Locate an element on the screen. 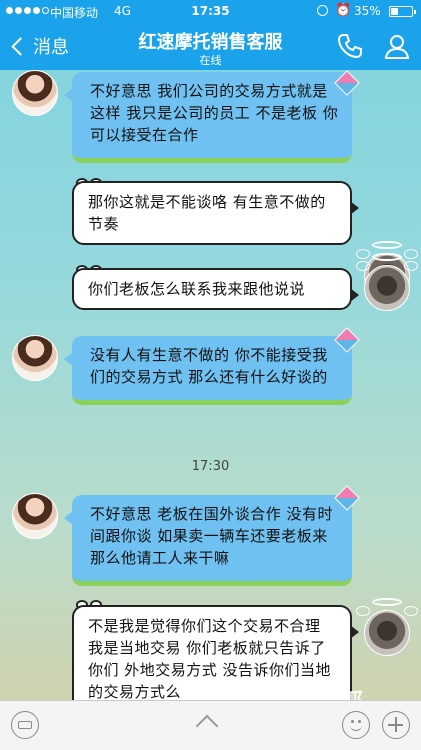  nav-bar: 消息 红速摩托销售客服 在线 is located at coordinates (210, 46).